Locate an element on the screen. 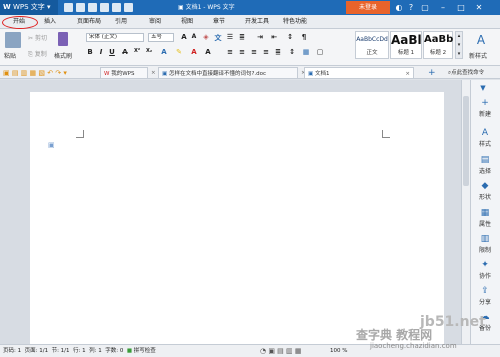  scroll-thumb is located at coordinates (466, 141).